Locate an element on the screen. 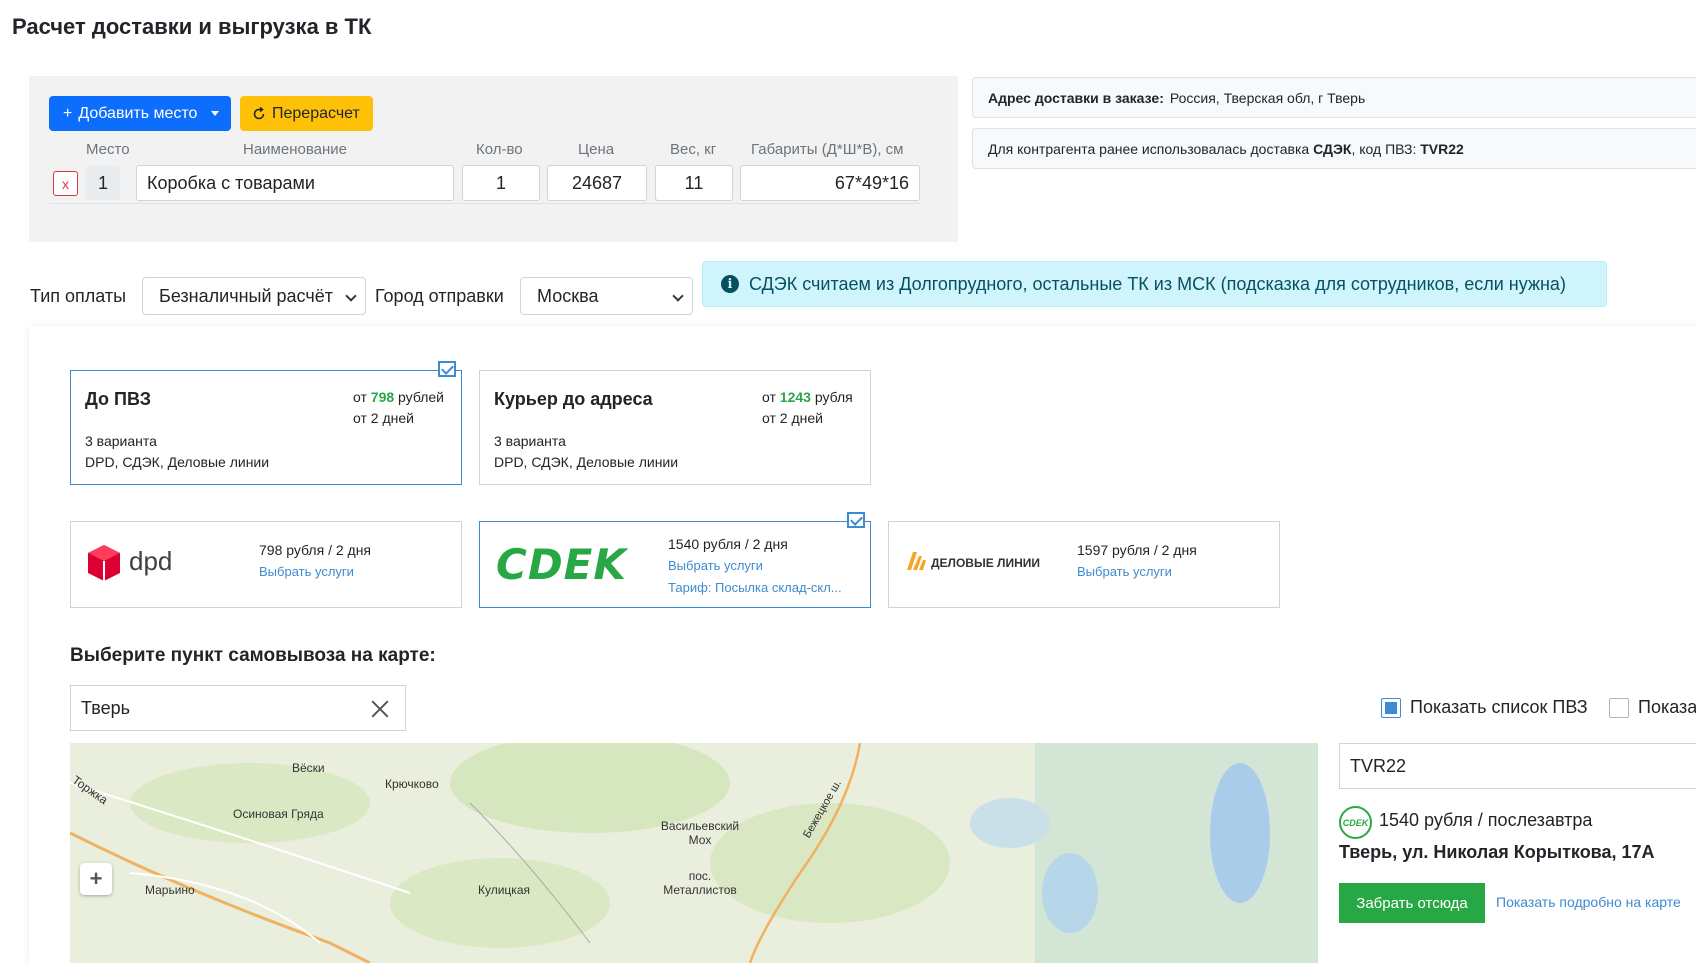 This screenshot has height=966, width=1696. add-place-button: + Добавить место is located at coordinates (140, 113).